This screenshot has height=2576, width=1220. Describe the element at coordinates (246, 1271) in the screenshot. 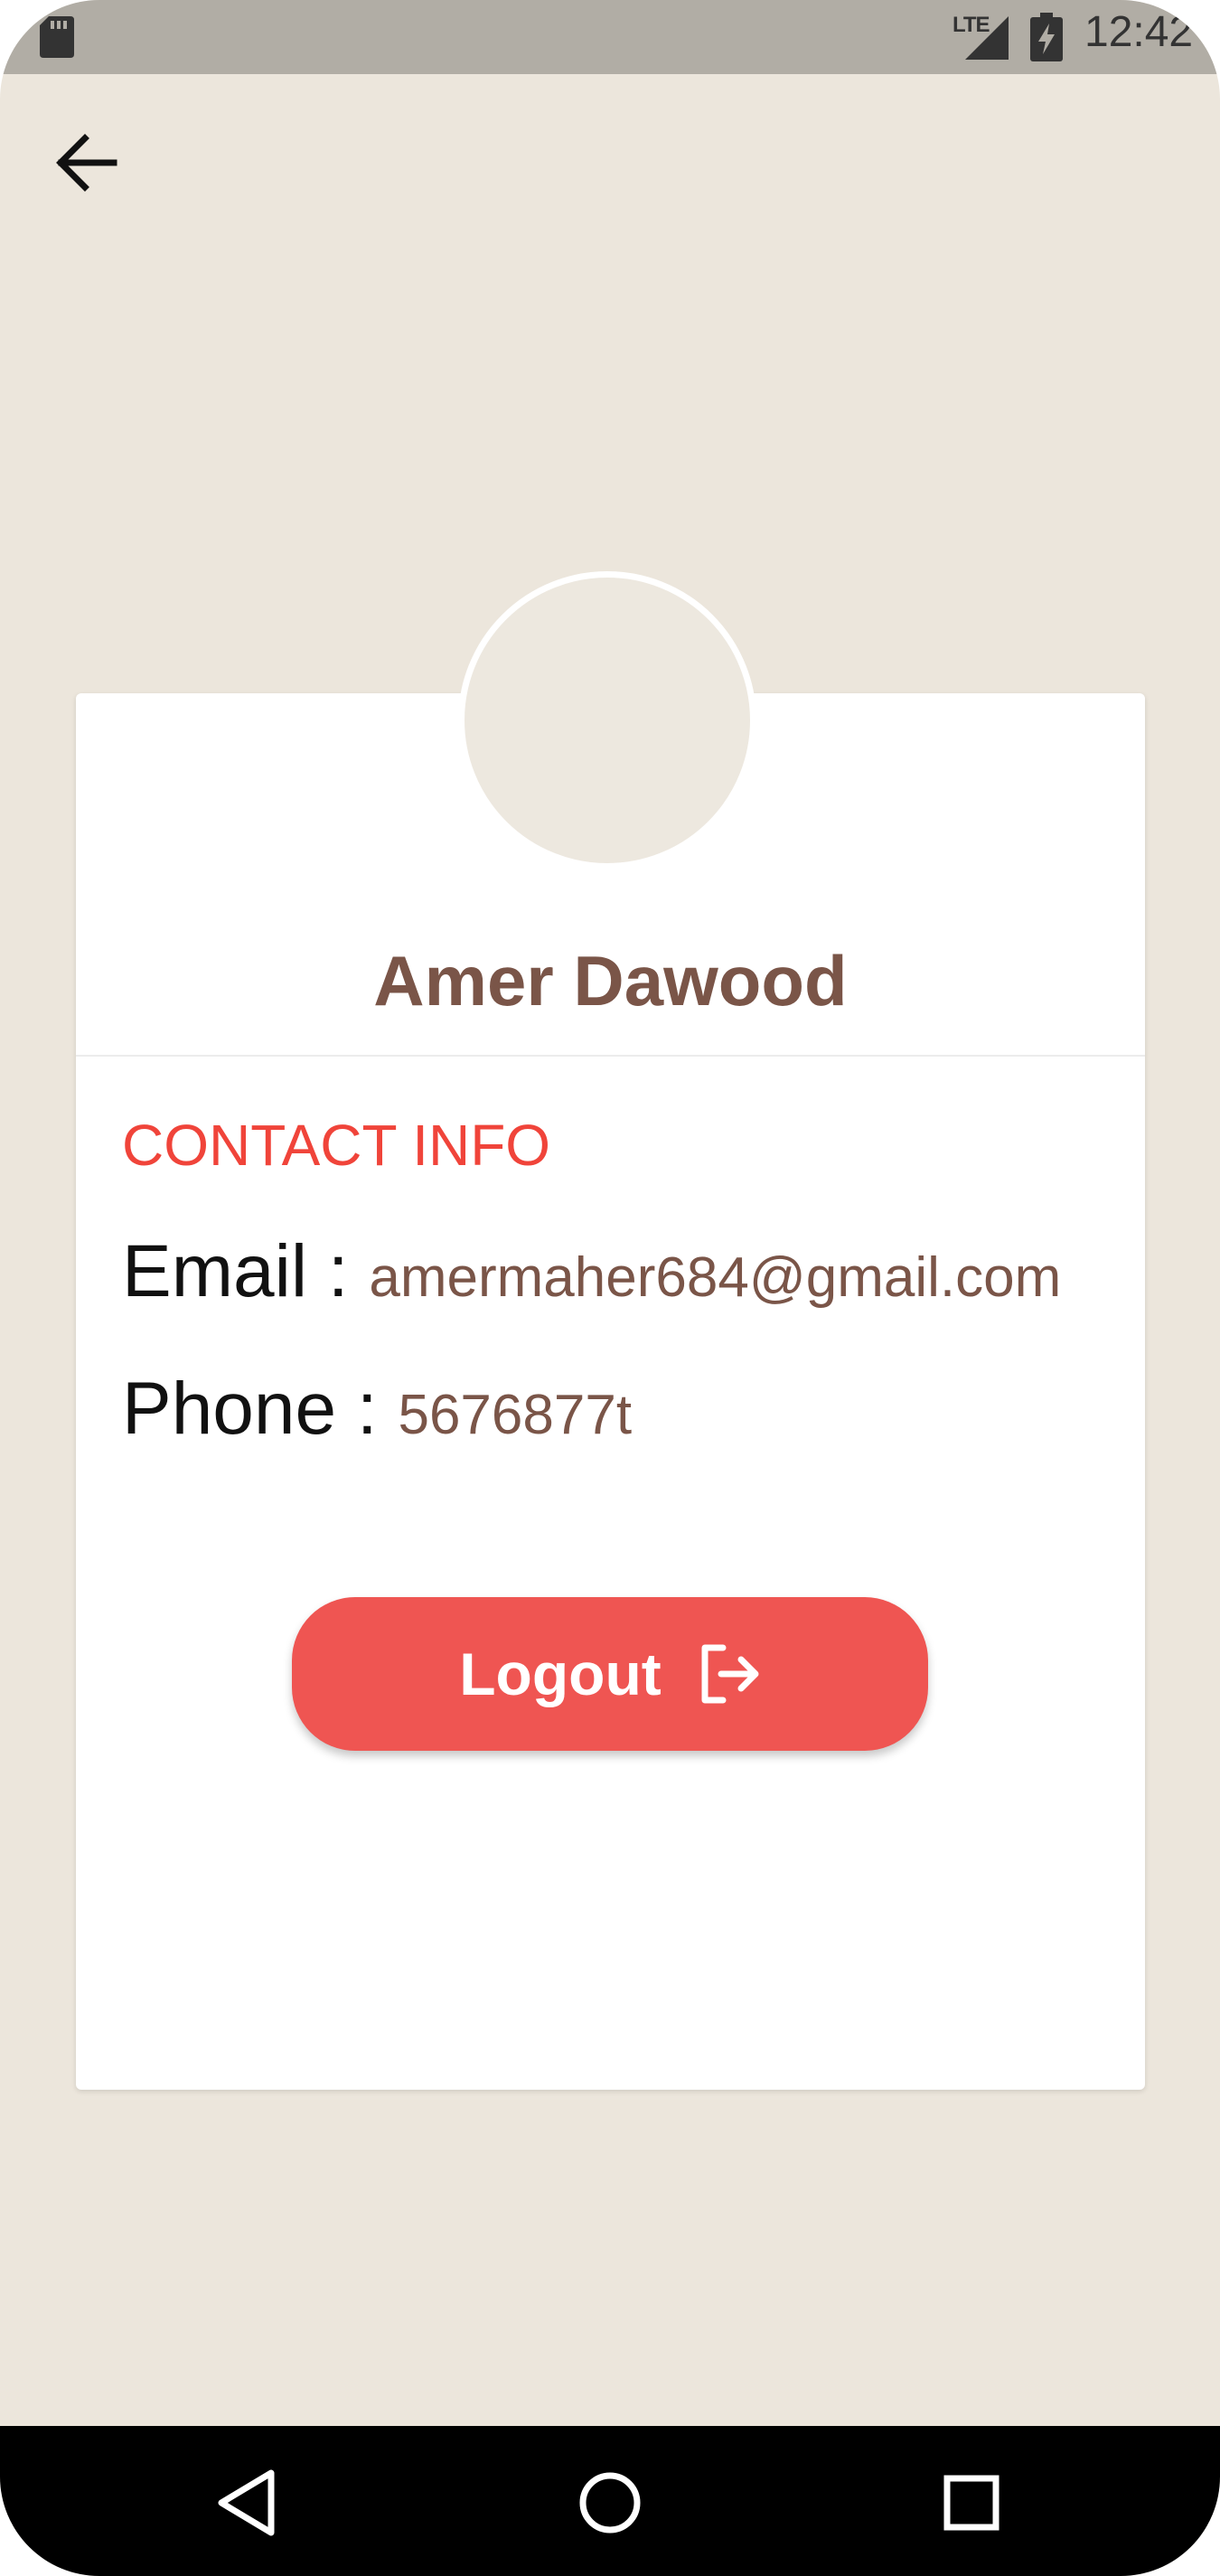

I see `email-label: Email :` at that location.